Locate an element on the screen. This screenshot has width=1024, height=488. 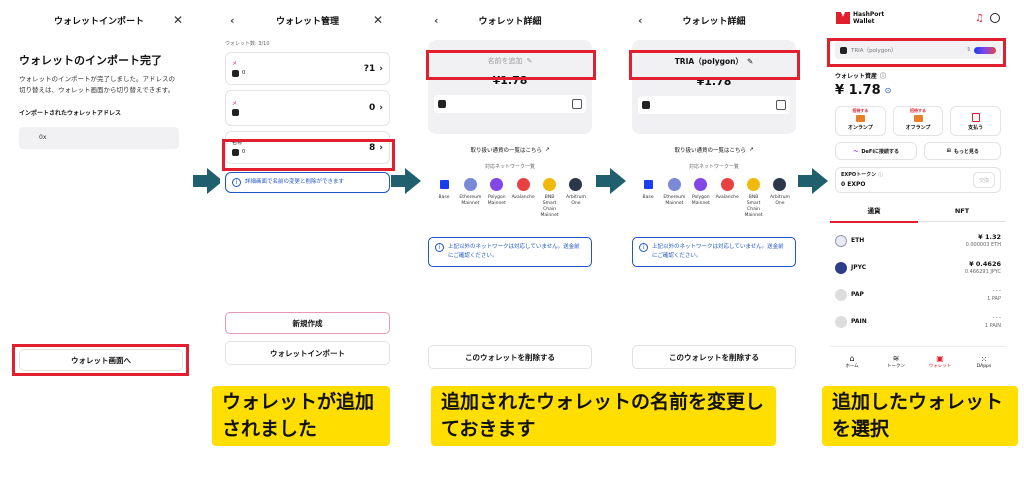
address-row is located at coordinates (714, 105).